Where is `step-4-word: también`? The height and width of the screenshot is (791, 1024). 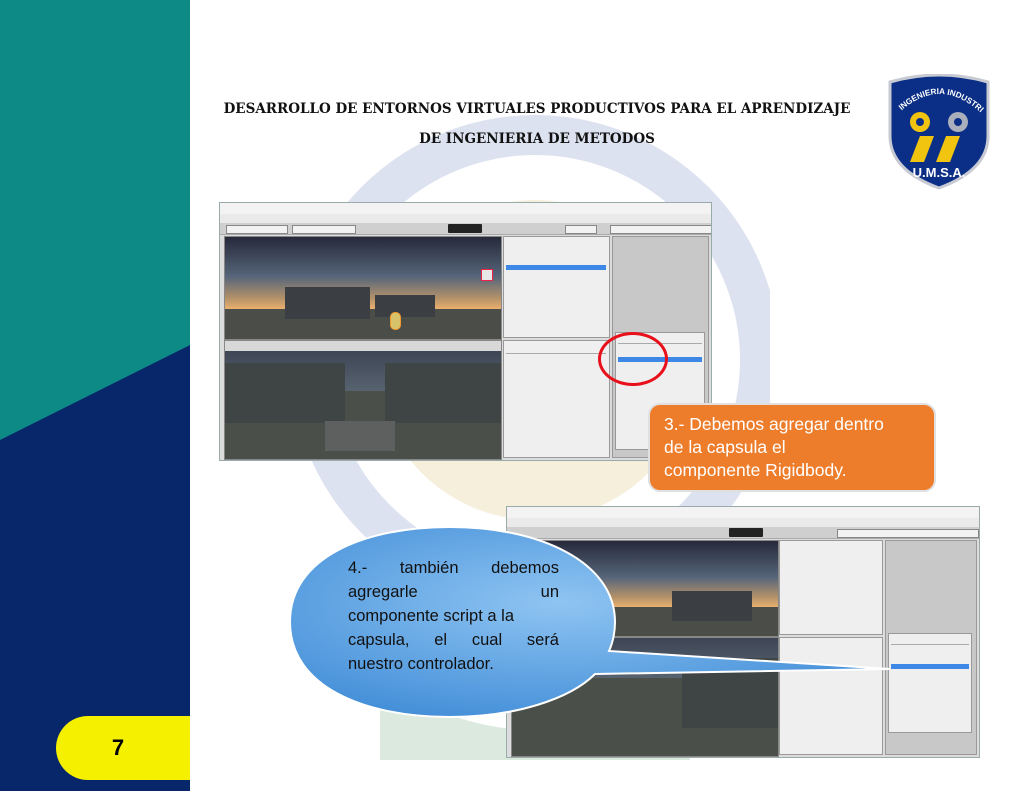
step-4-word: también is located at coordinates (429, 568).